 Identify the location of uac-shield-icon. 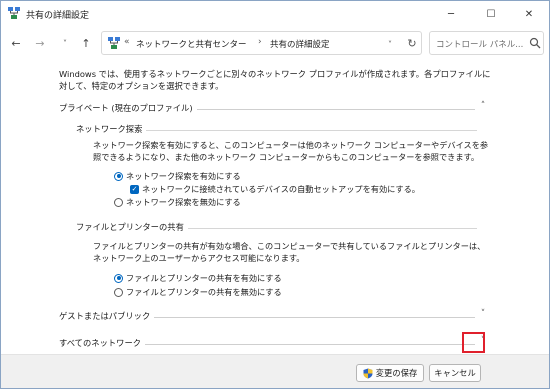
(368, 373).